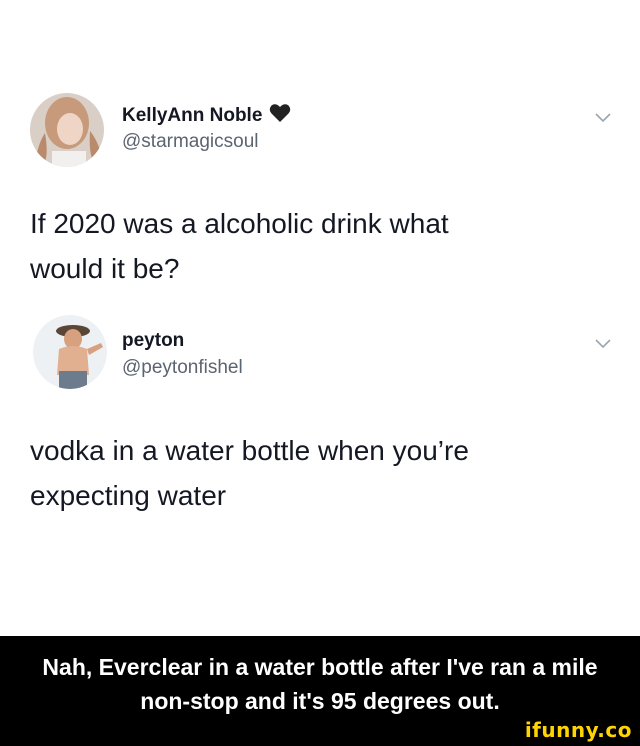 Image resolution: width=640 pixels, height=746 pixels. I want to click on tweet-author-handle: @starmagicsoul, so click(190, 142).